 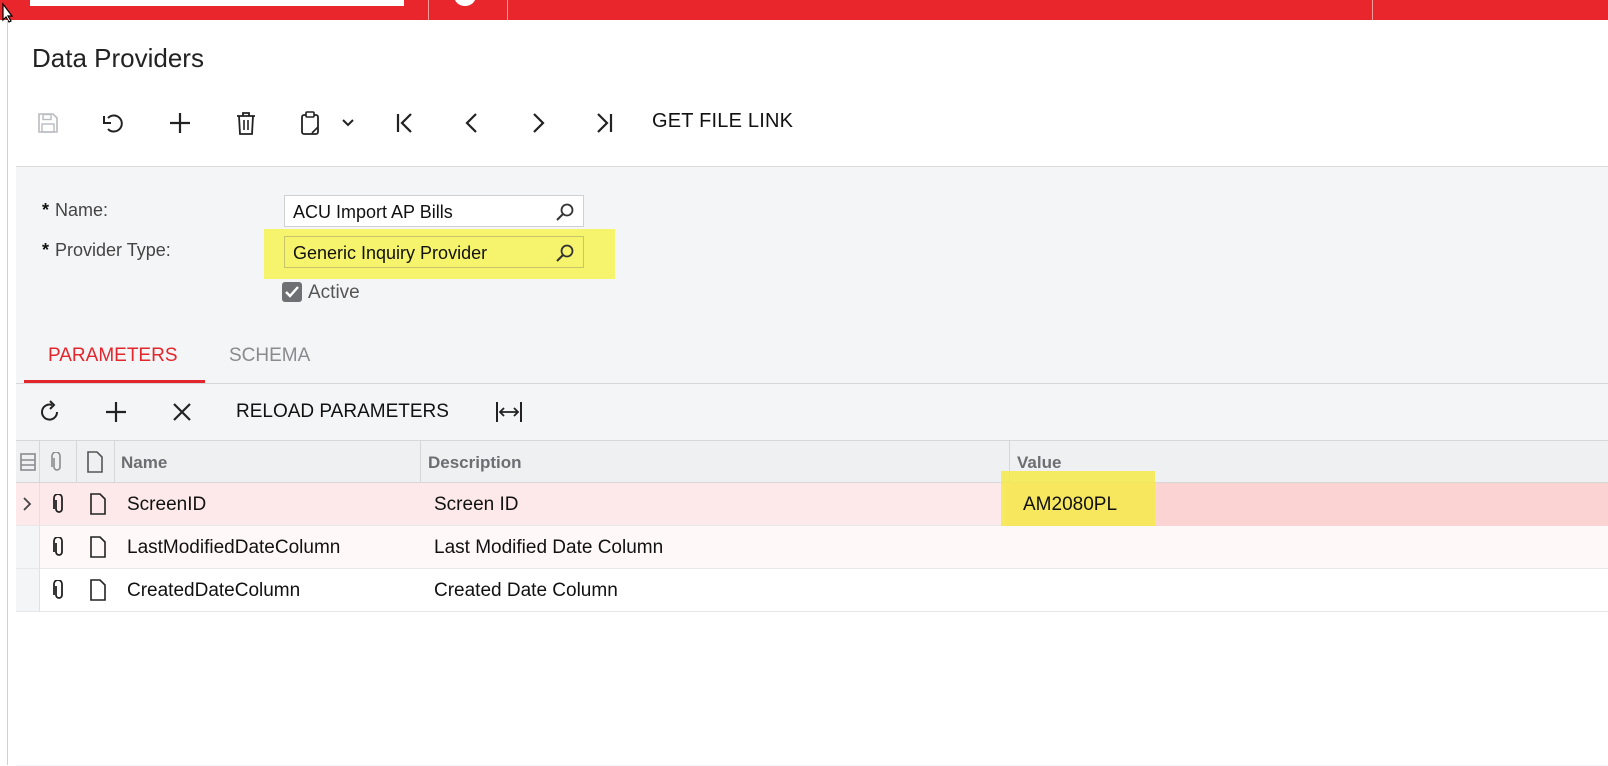 I want to click on first-record-icon, so click(x=404, y=123).